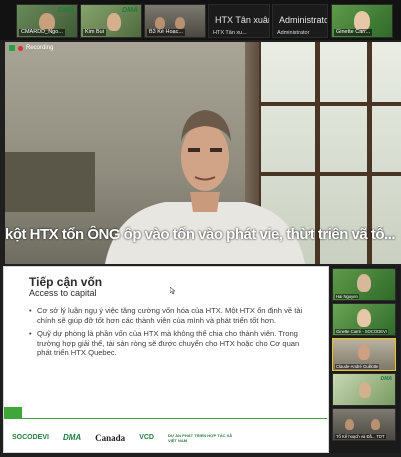 The image size is (401, 457). Describe the element at coordinates (303, 20) in the screenshot. I see `participant-display-name: Administrator` at that location.